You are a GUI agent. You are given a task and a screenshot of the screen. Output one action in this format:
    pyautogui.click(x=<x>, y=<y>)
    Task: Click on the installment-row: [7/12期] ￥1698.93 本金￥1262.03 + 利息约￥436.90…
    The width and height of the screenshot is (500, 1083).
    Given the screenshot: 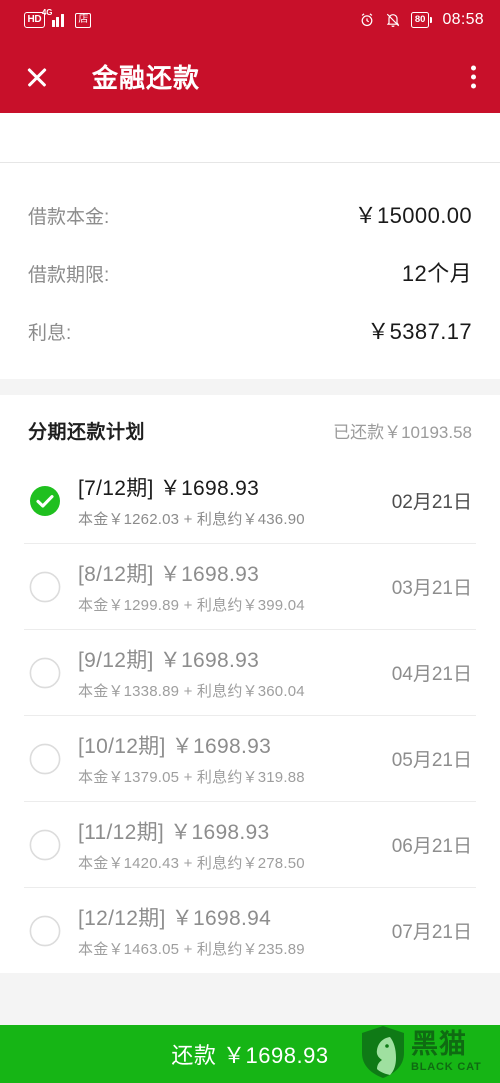 What is the action you would take?
    pyautogui.click(x=250, y=501)
    